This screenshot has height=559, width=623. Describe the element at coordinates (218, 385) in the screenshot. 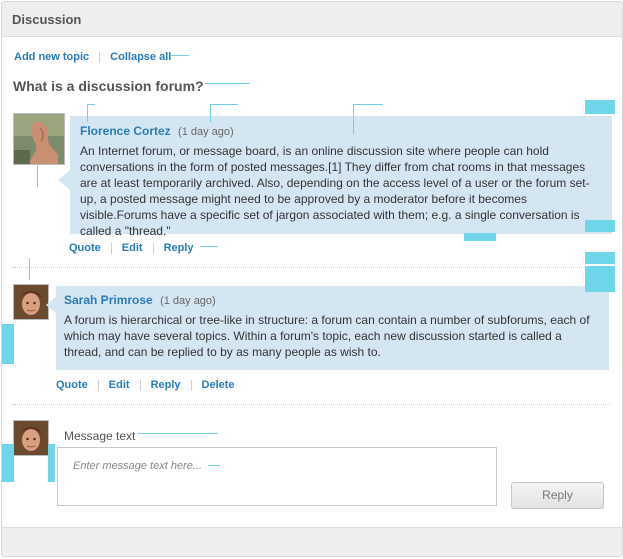

I see `delete-link: Delete` at that location.